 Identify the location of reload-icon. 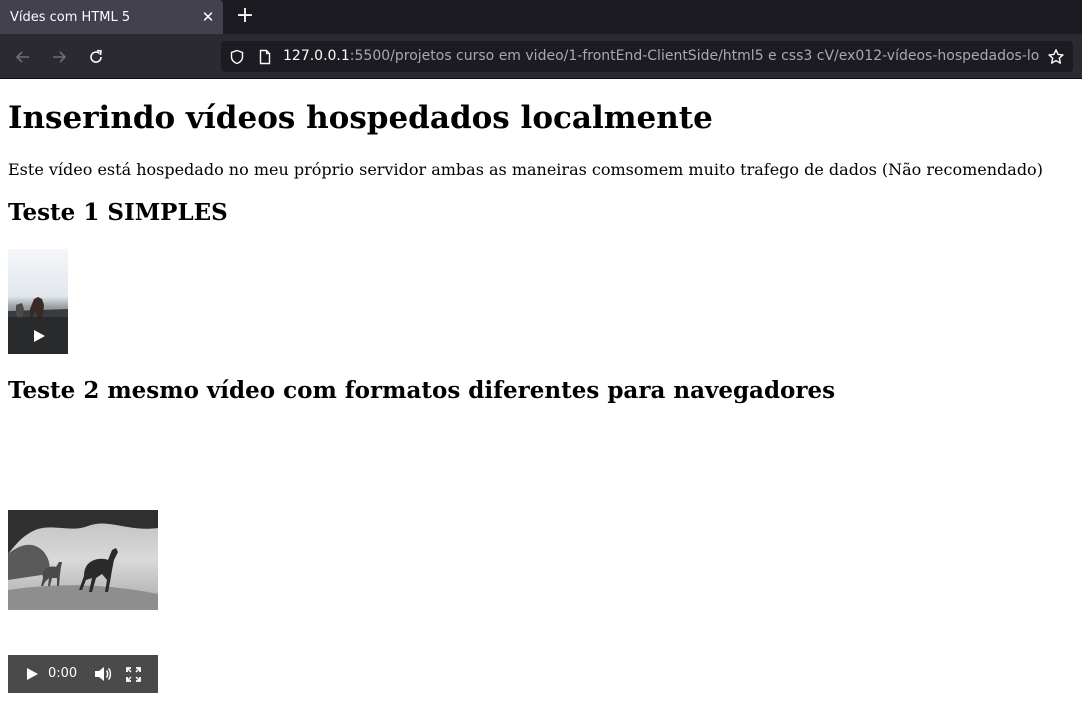
(96, 56).